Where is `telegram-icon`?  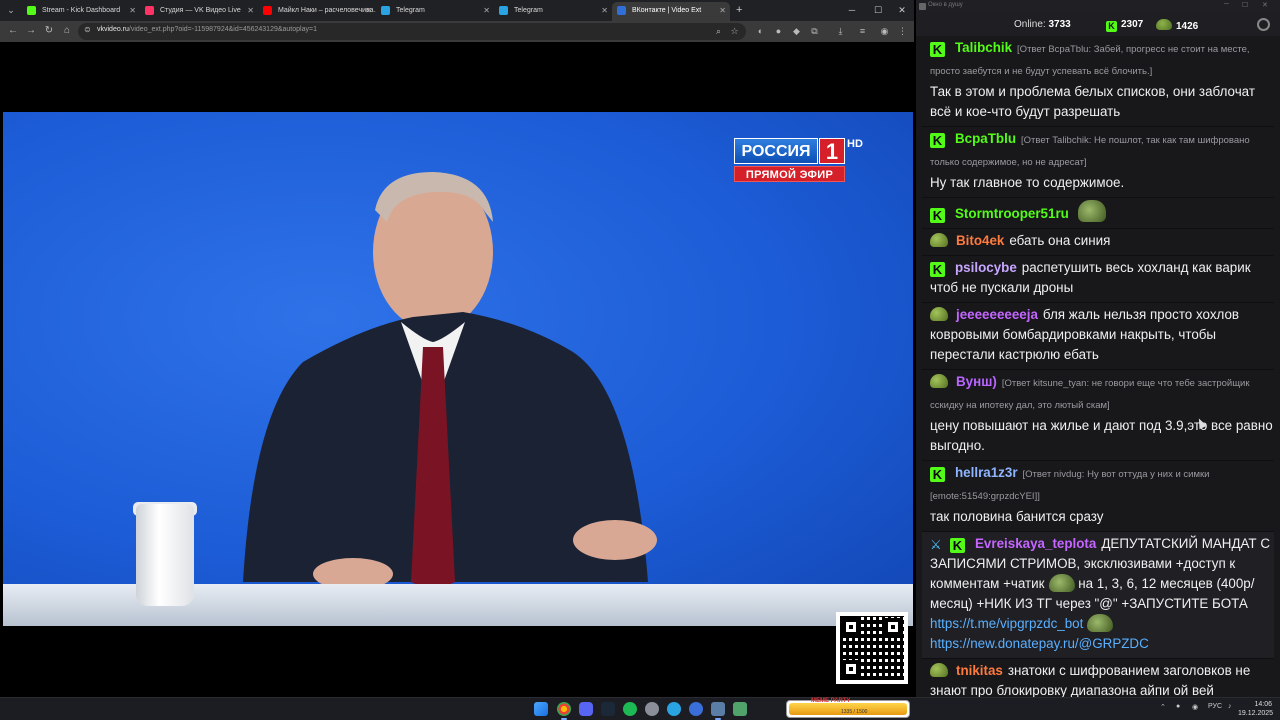
telegram-icon is located at coordinates (674, 709).